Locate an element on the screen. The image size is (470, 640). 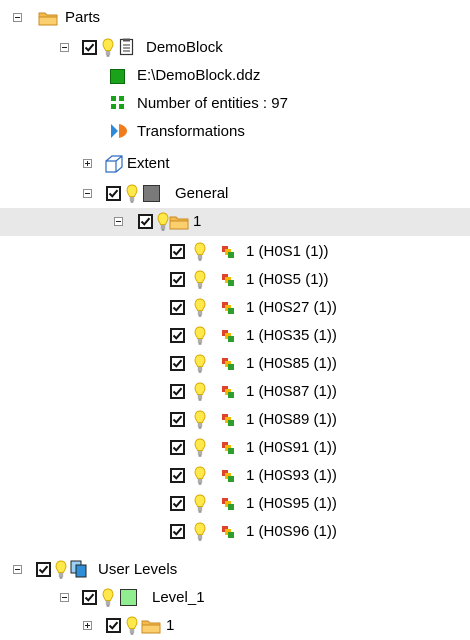
tree-node-group-1: 1 is located at coordinates (235, 222).